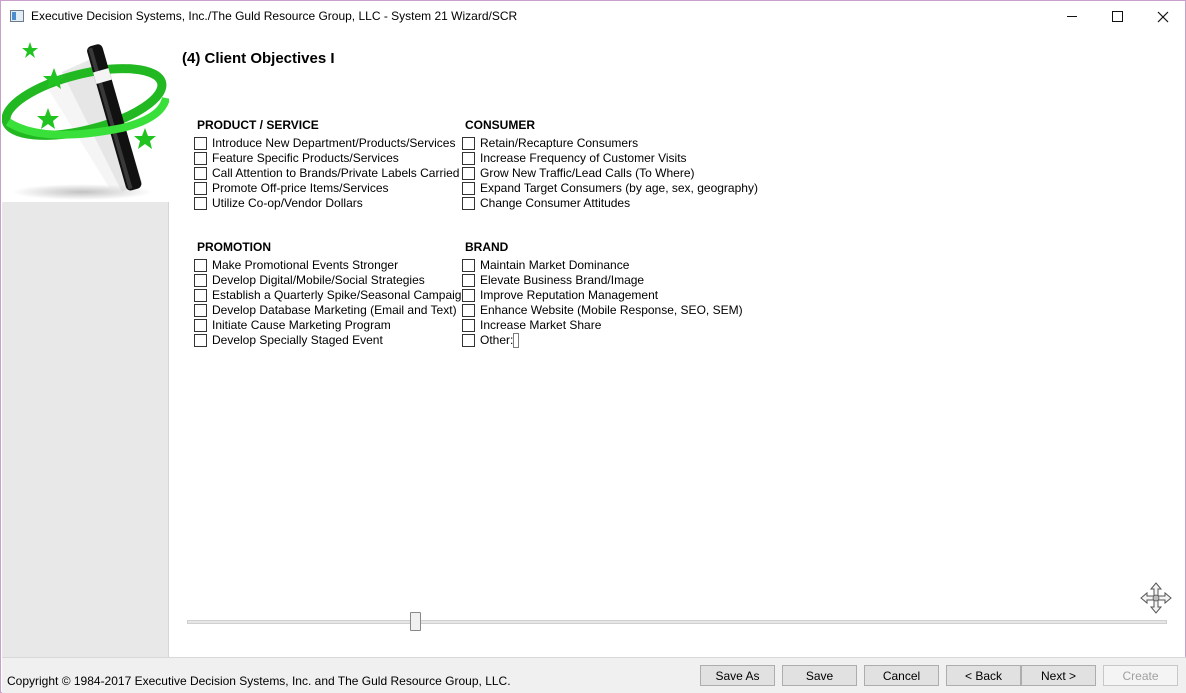 The image size is (1186, 693). I want to click on checkbox-row: Improve Reputation Management, so click(602, 295).